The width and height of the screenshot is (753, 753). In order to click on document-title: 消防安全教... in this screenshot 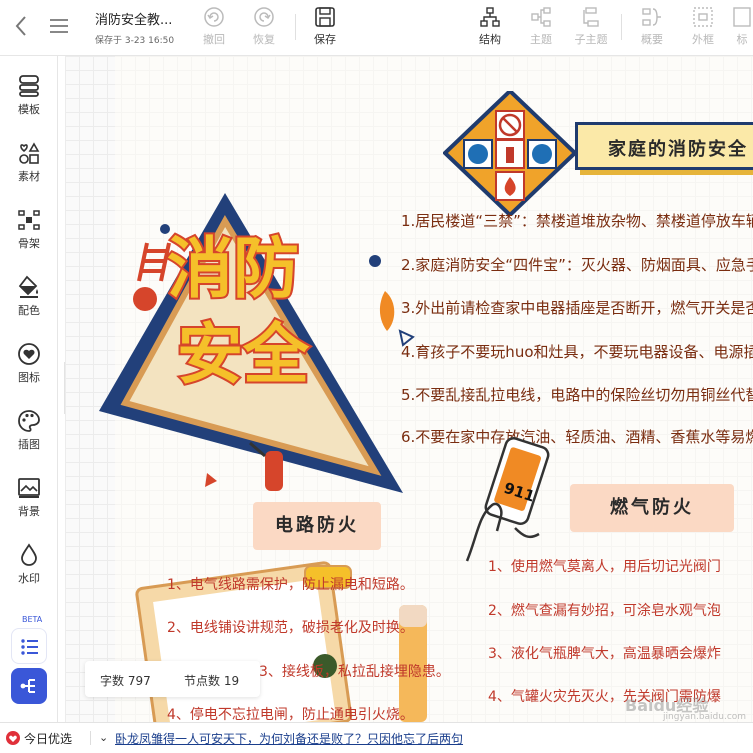, I will do `click(140, 18)`.